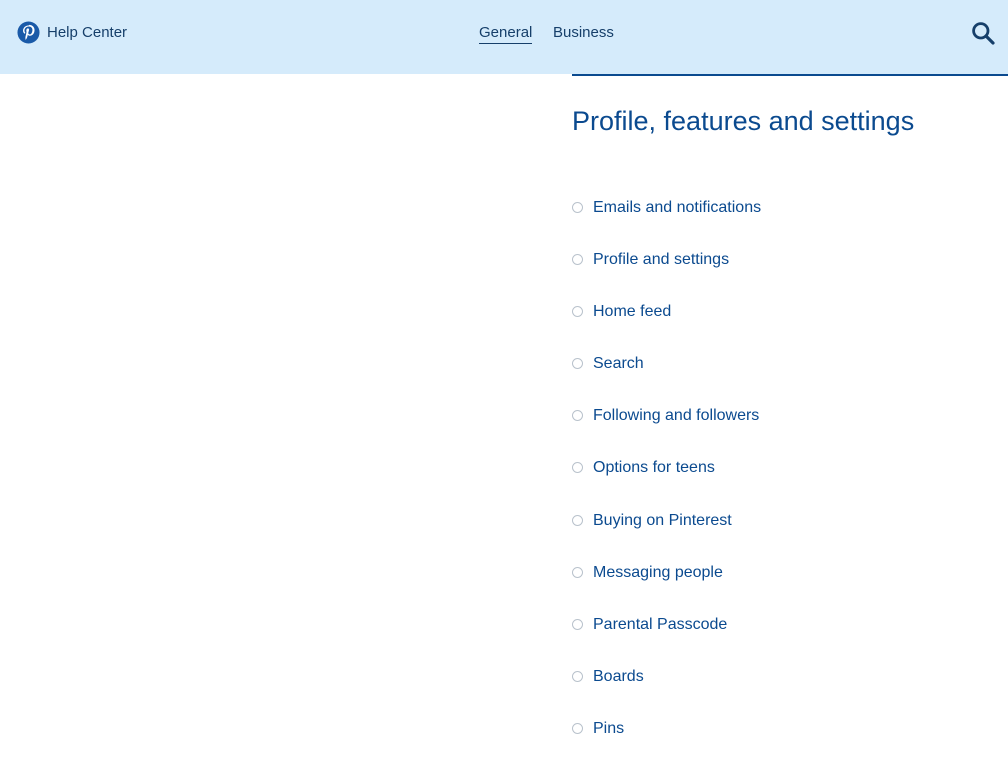  What do you see at coordinates (983, 33) in the screenshot?
I see `search-icon` at bounding box center [983, 33].